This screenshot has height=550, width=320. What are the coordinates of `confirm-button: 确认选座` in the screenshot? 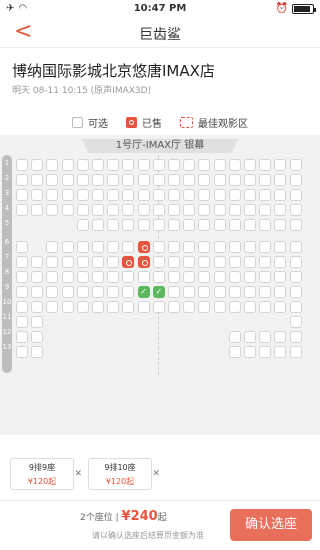 It's located at (271, 525).